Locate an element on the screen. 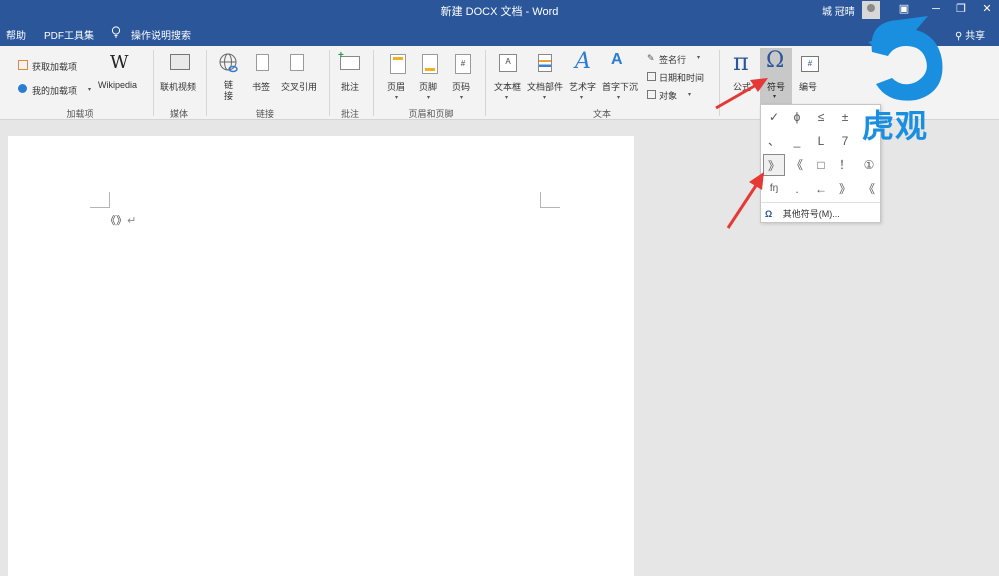 This screenshot has width=999, height=576. symbol-cell: □ is located at coordinates (821, 165).